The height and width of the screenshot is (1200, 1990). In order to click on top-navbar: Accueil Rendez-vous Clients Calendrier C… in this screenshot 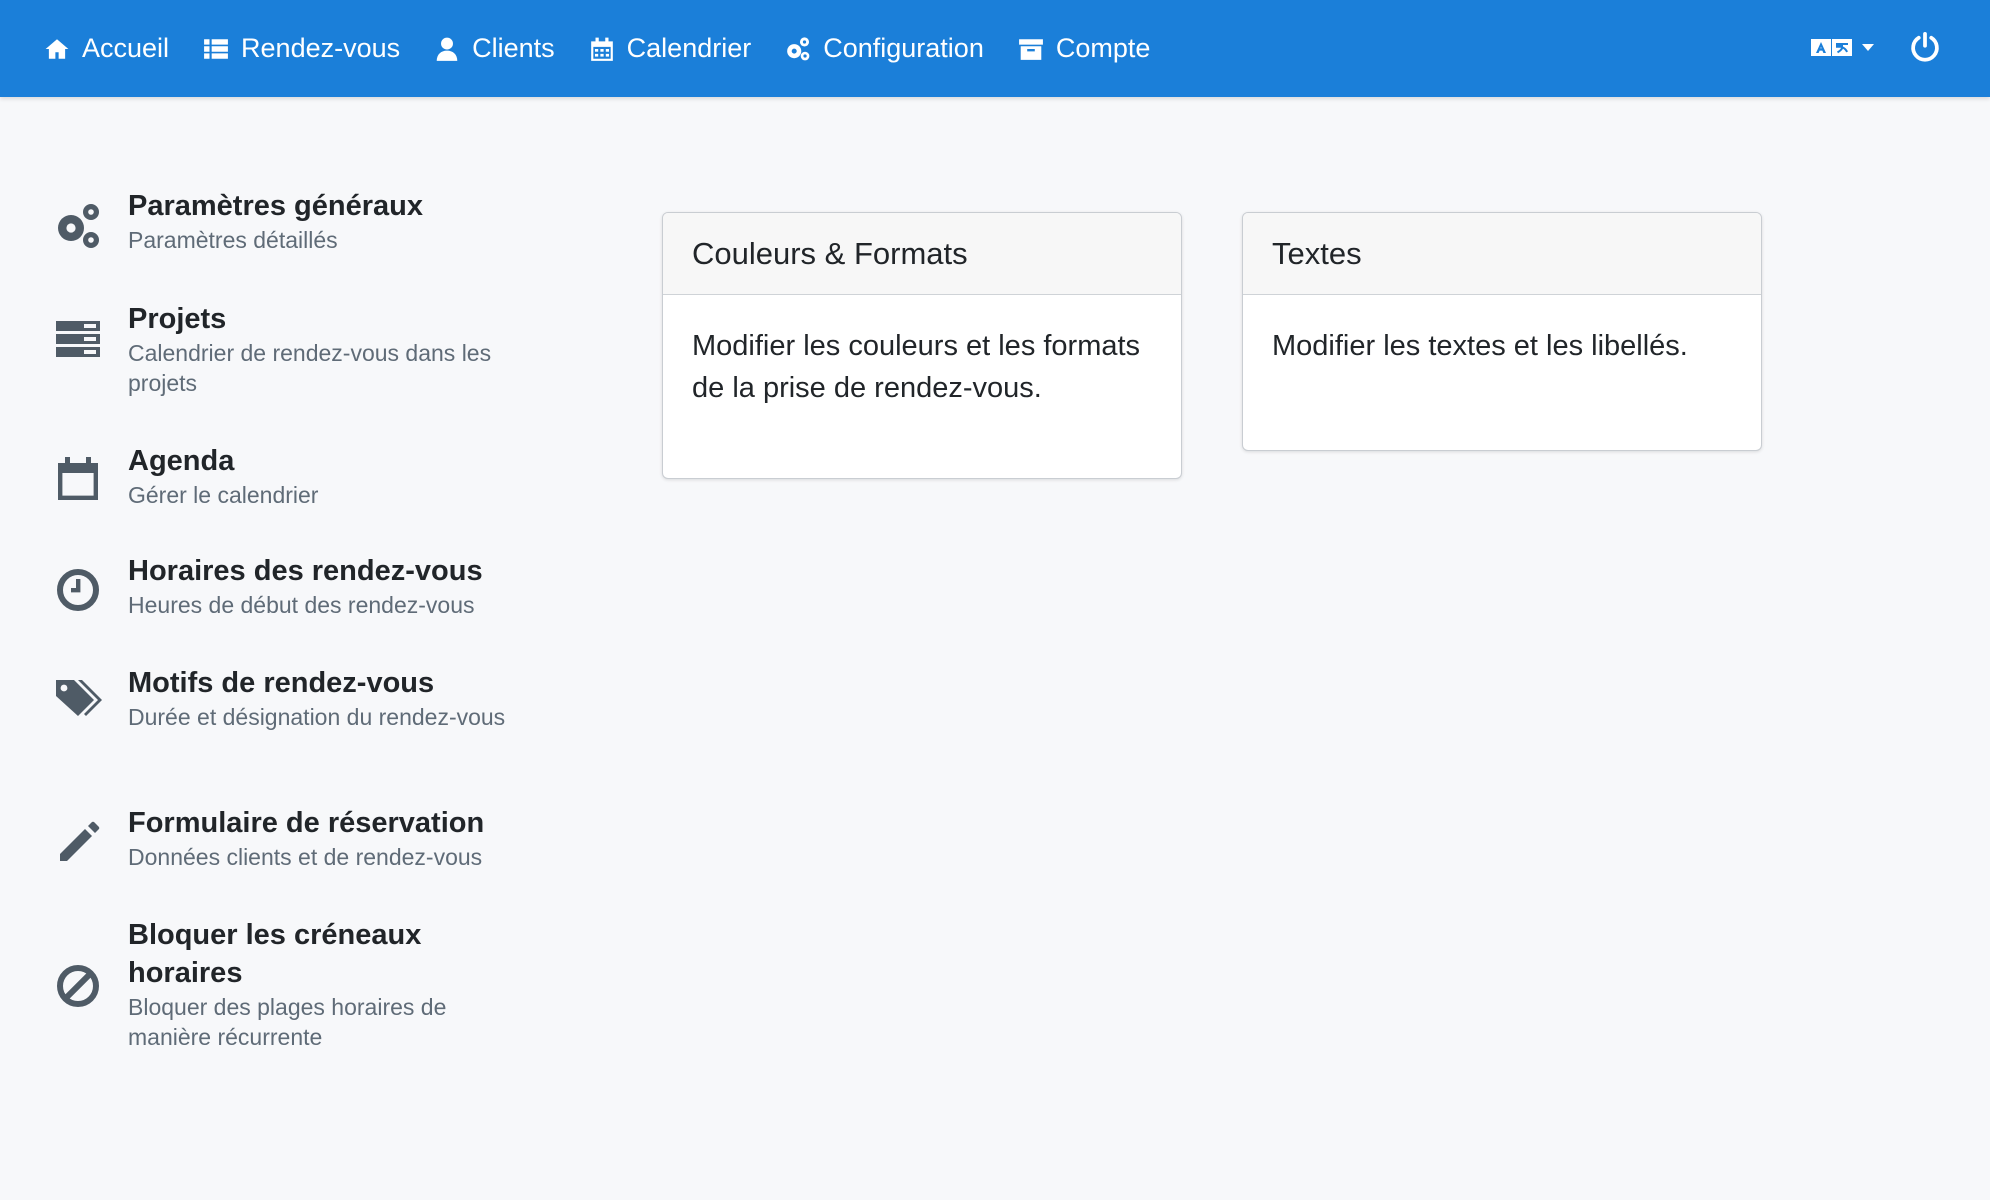, I will do `click(995, 48)`.